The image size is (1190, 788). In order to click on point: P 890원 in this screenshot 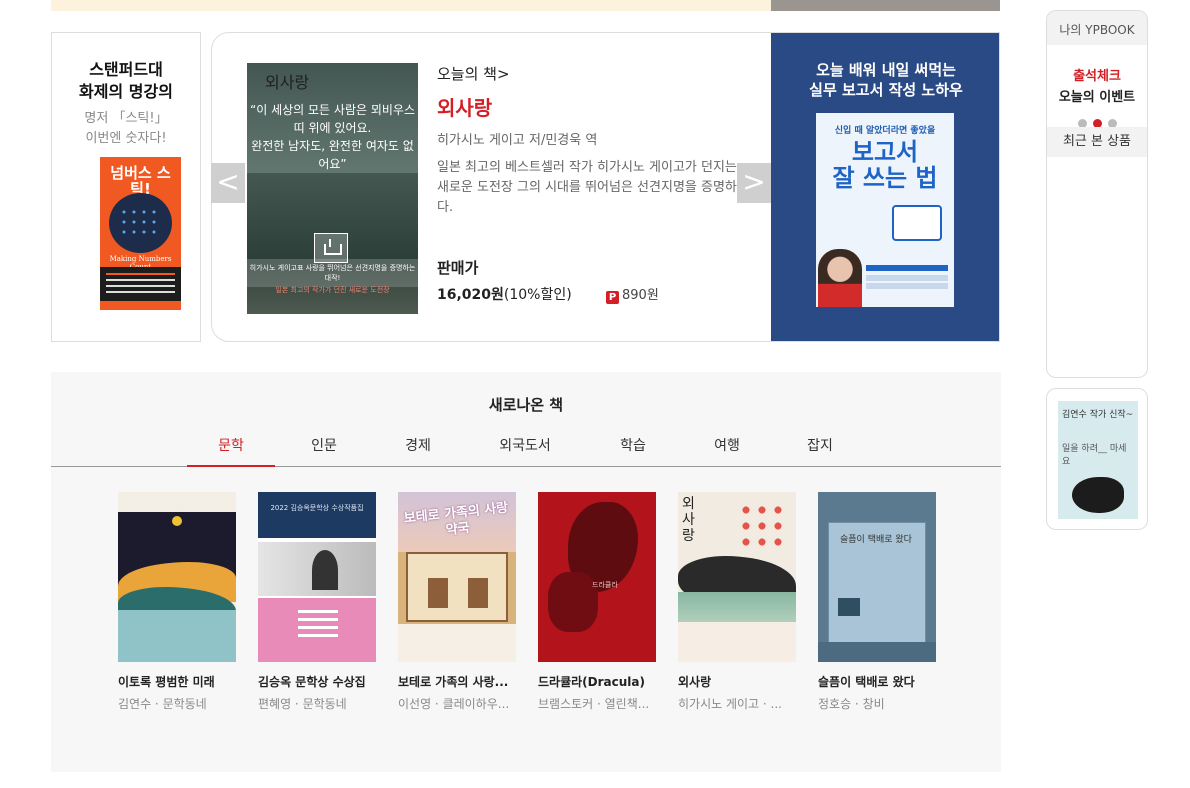, I will do `click(632, 294)`.